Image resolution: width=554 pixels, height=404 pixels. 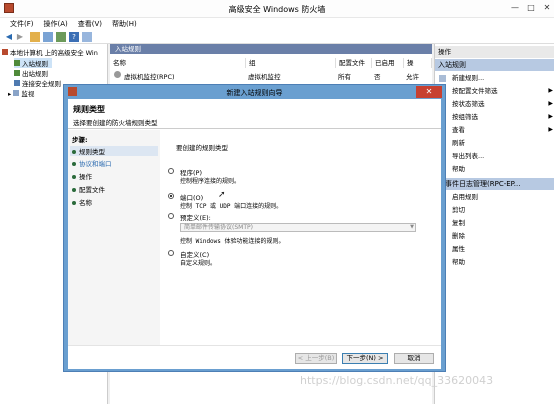 What do you see at coordinates (22, 24) in the screenshot?
I see `menu-file: 文件(F)` at bounding box center [22, 24].